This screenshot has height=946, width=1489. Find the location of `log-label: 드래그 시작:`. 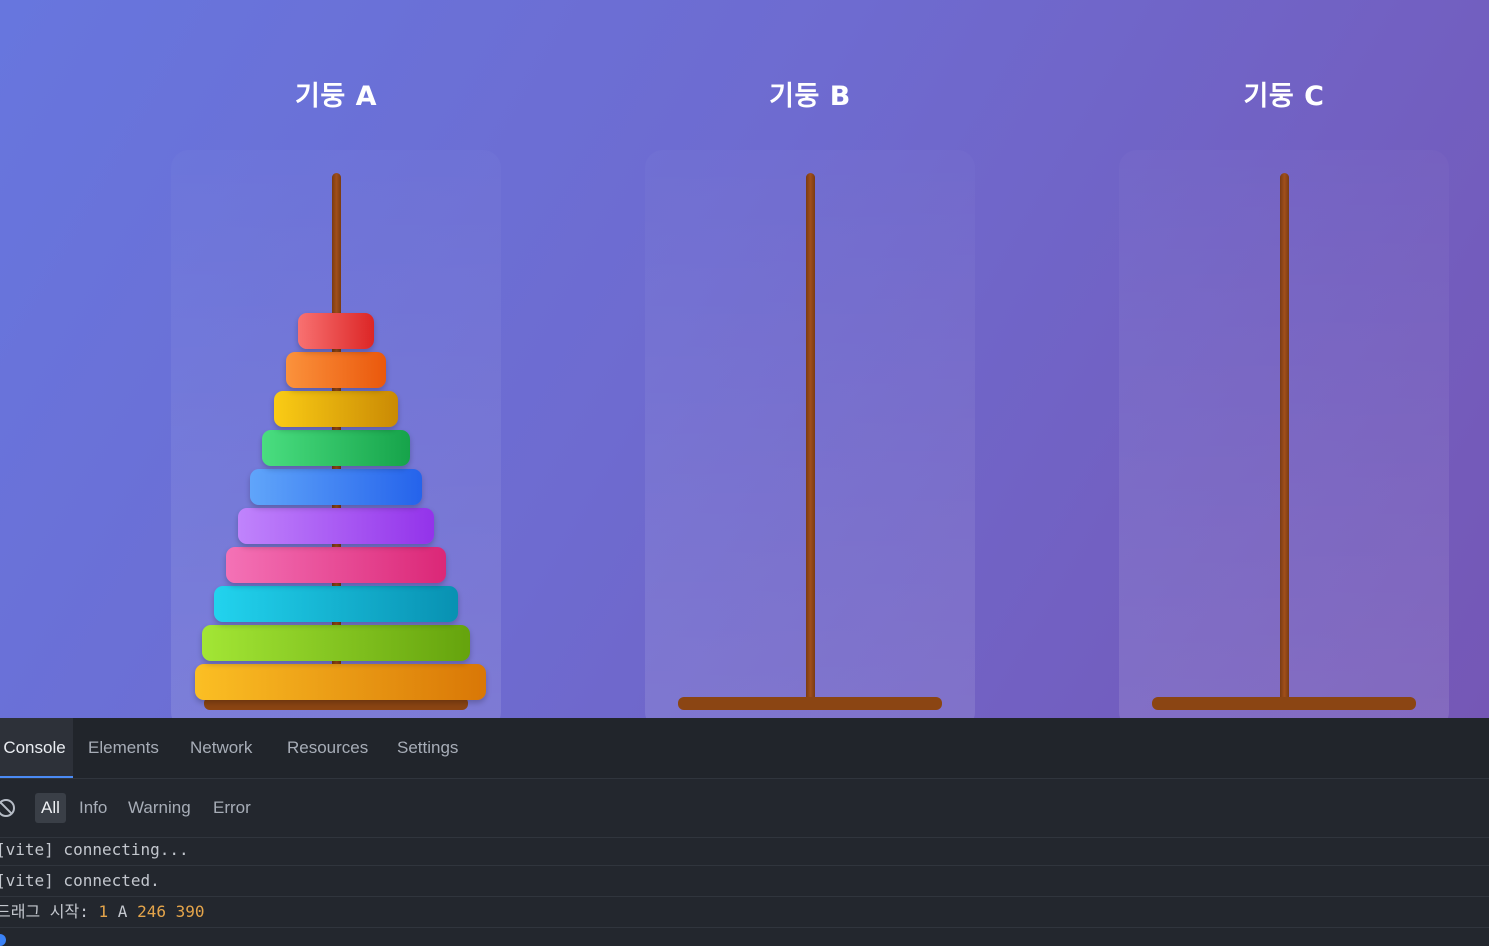

log-label: 드래그 시작: is located at coordinates (44, 911).